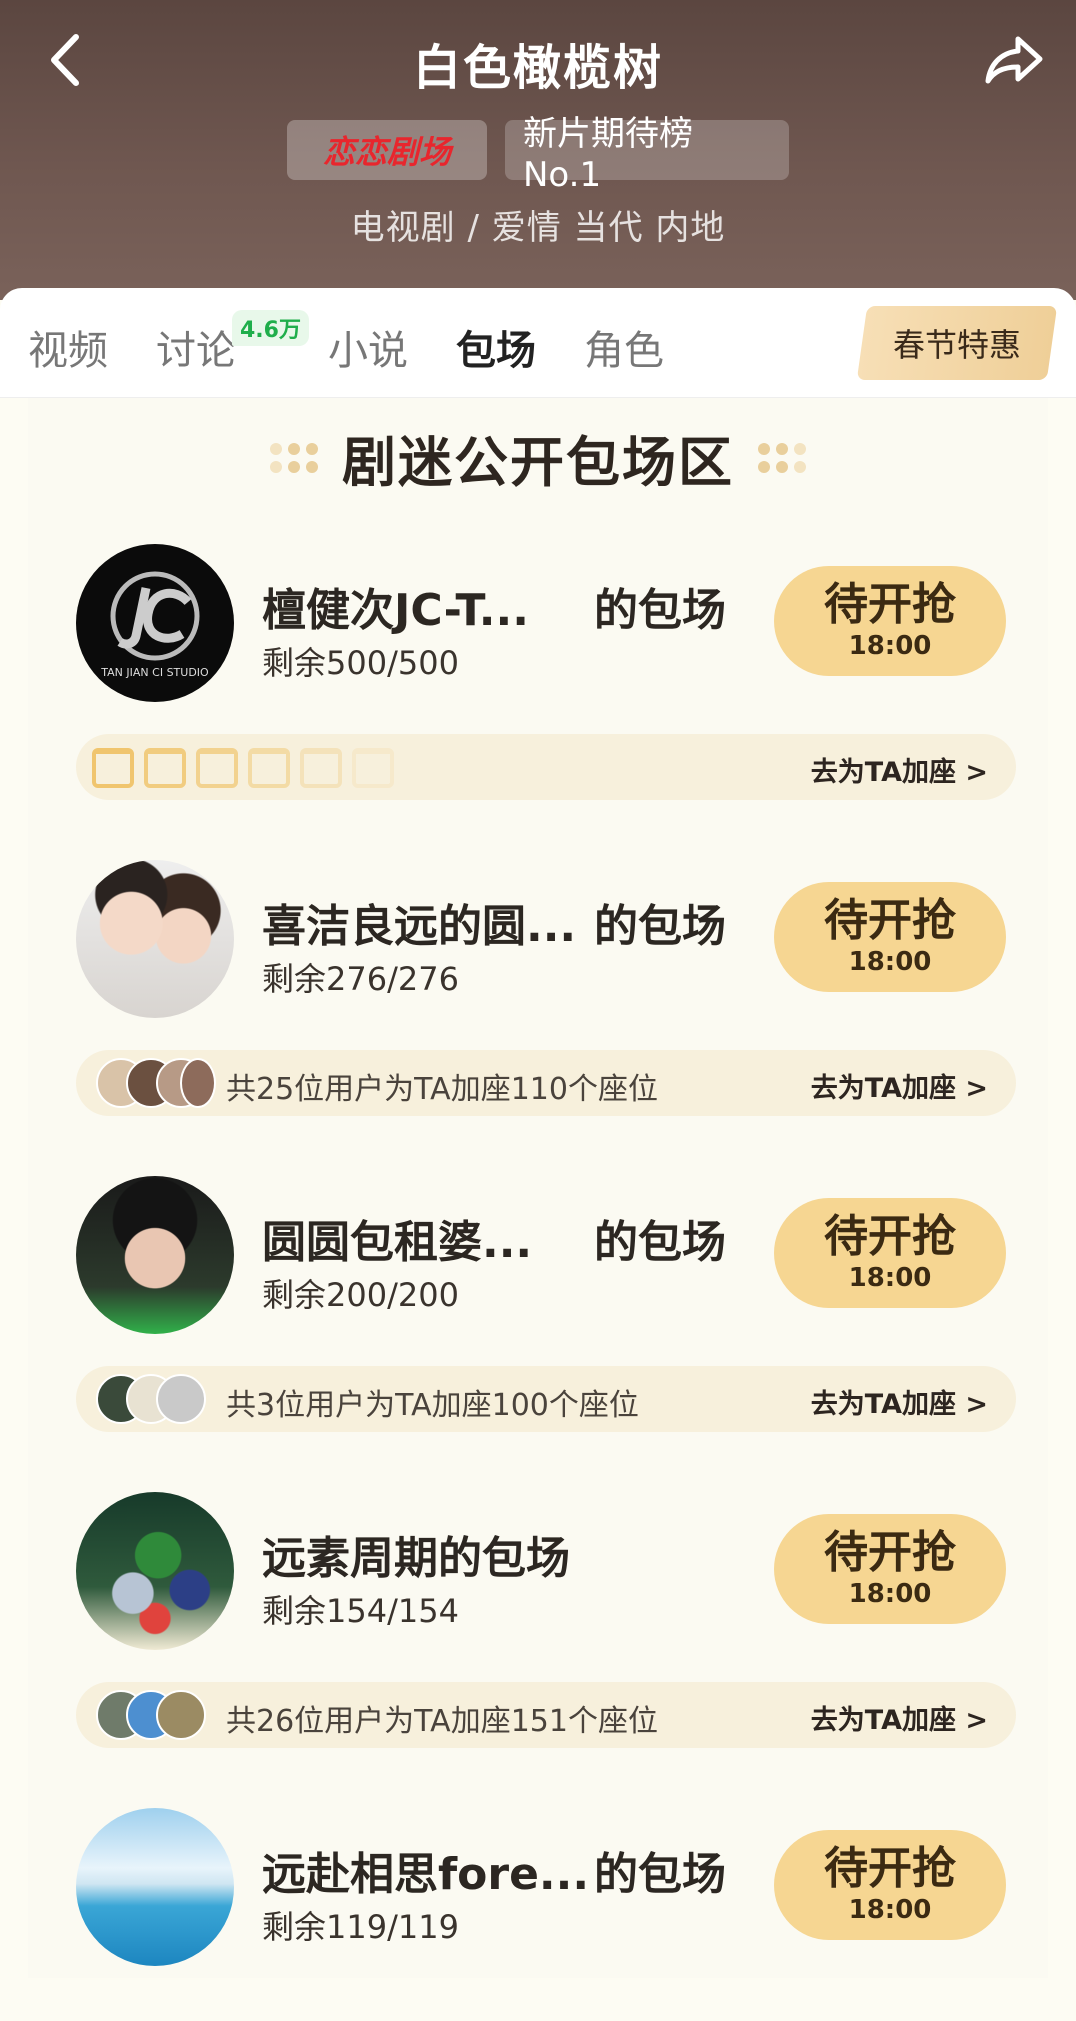  I want to click on genre-text: 电视剧 / 爱情 当代 内地, so click(538, 228).